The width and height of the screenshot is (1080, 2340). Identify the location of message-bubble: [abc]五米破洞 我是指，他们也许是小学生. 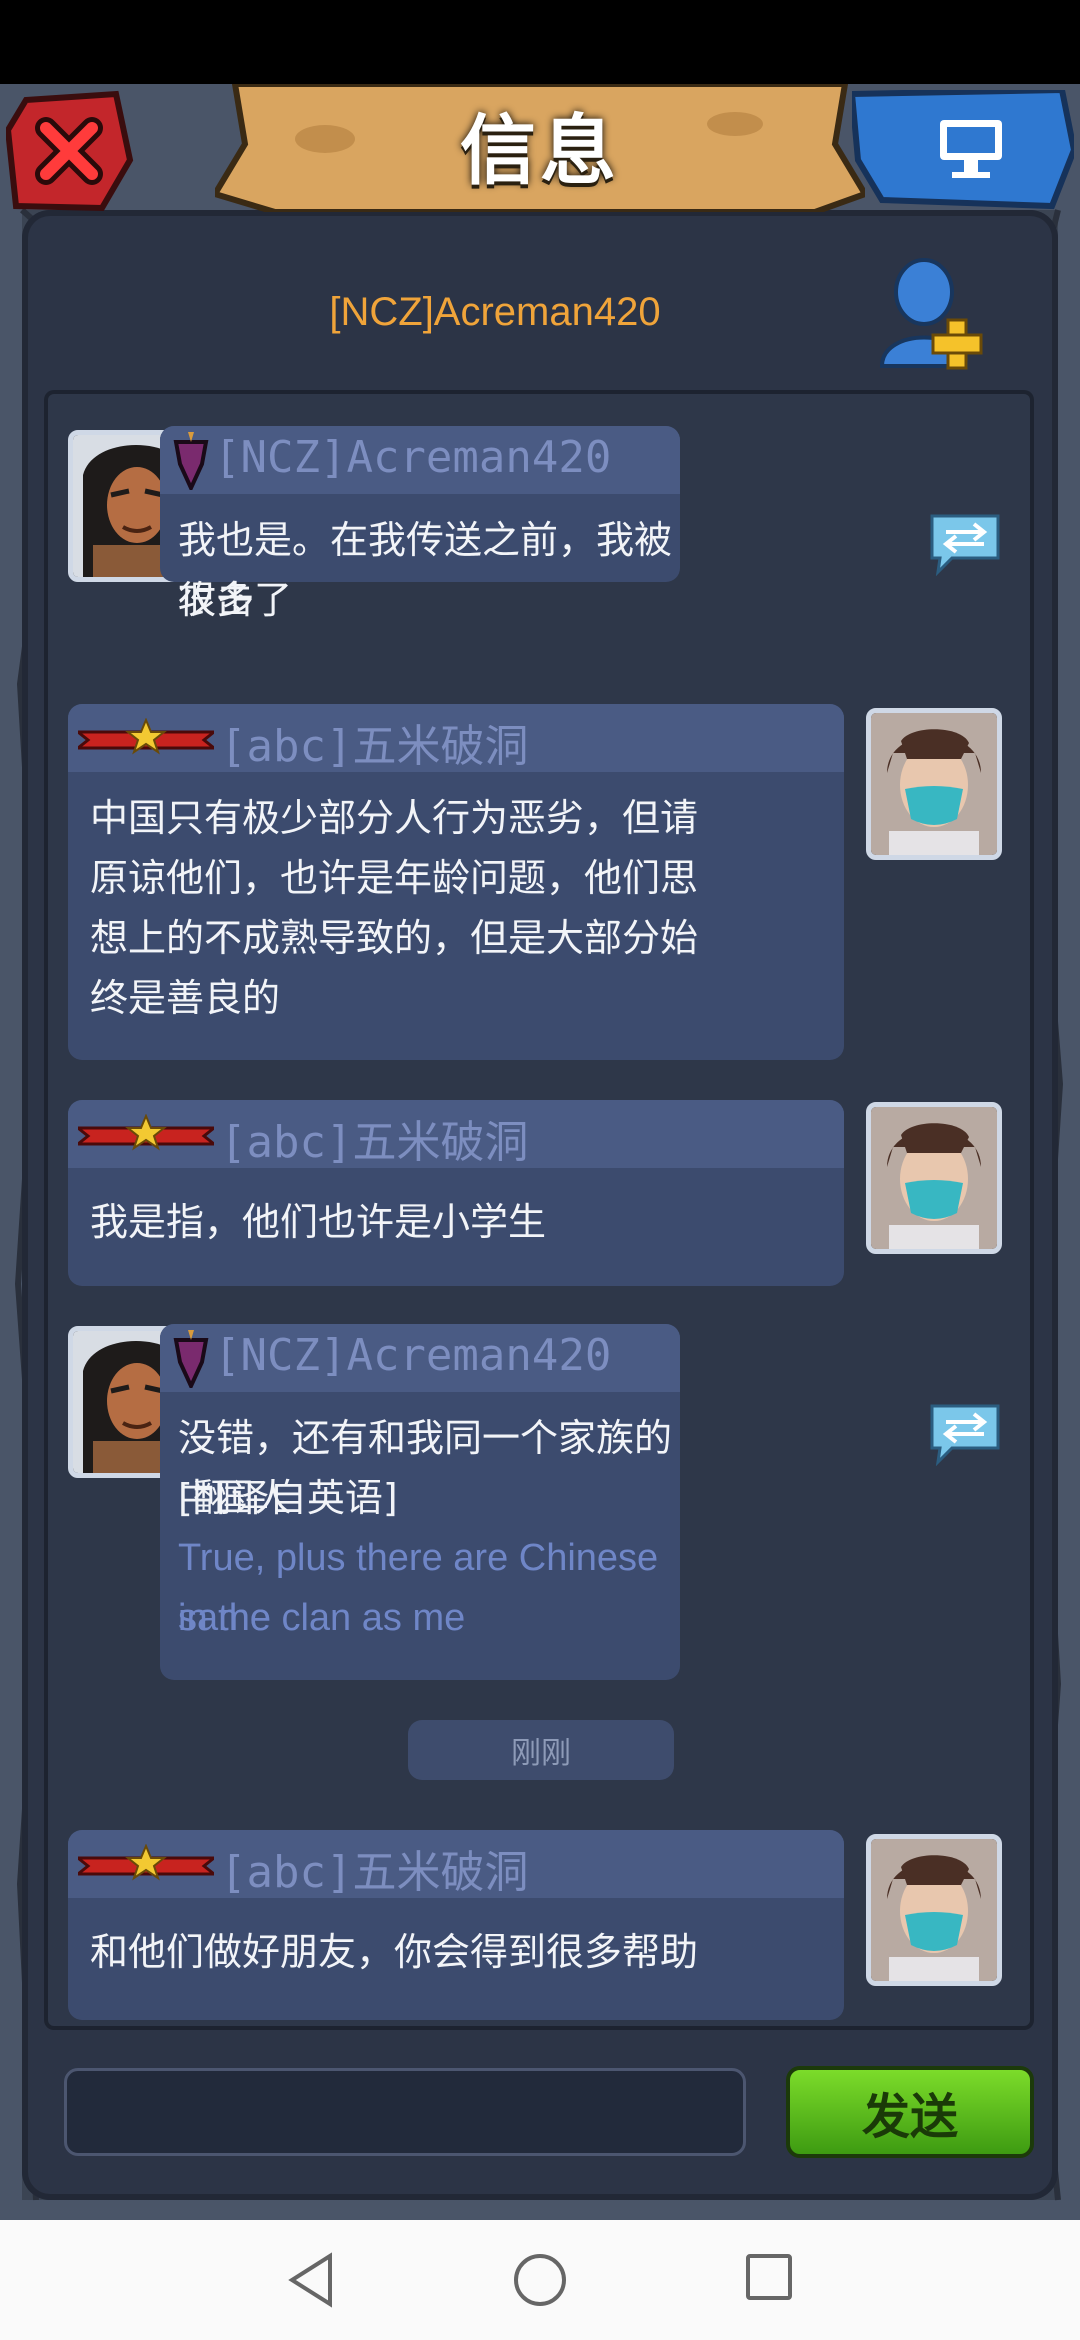
(456, 1193).